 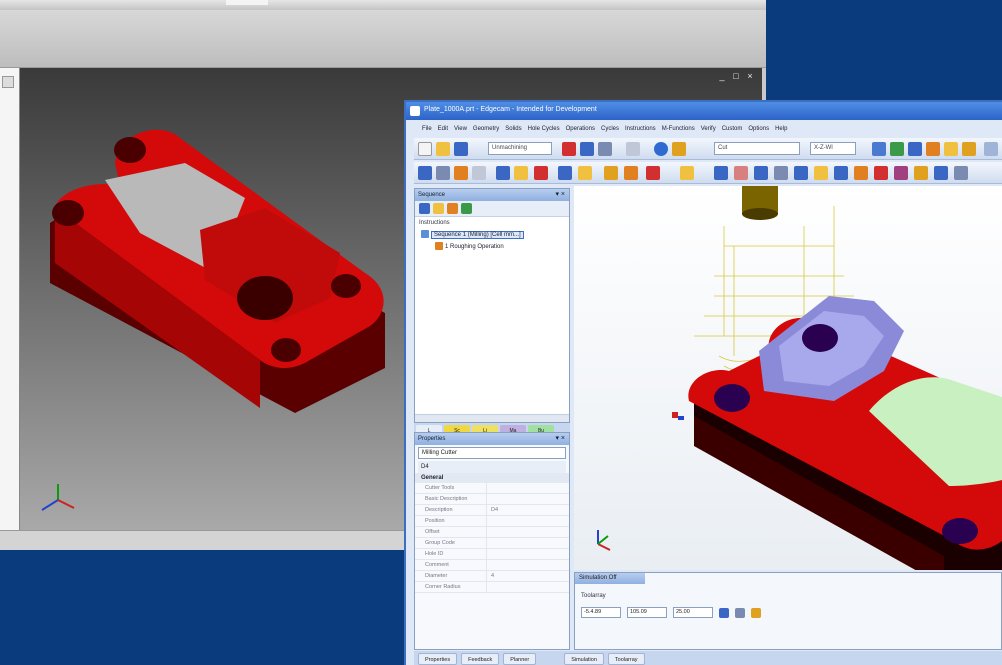 What do you see at coordinates (610, 578) in the screenshot?
I see `simulation-tab: Simulation Off` at bounding box center [610, 578].